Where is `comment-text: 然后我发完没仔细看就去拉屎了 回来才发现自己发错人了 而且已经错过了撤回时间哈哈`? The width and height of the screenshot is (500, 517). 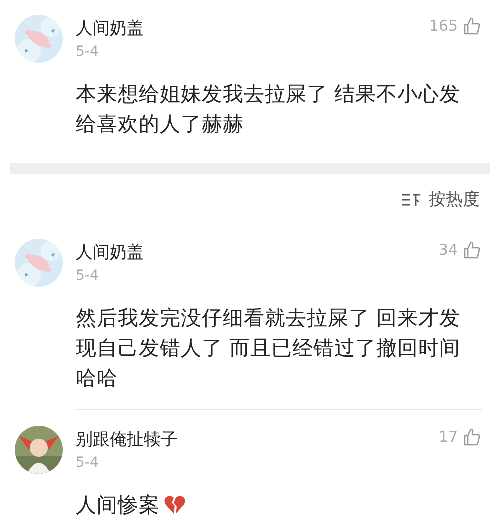 comment-text: 然后我发完没仔细看就去拉屎了 回来才发现自己发错人了 而且已经错过了撤回时间哈哈 is located at coordinates (269, 348).